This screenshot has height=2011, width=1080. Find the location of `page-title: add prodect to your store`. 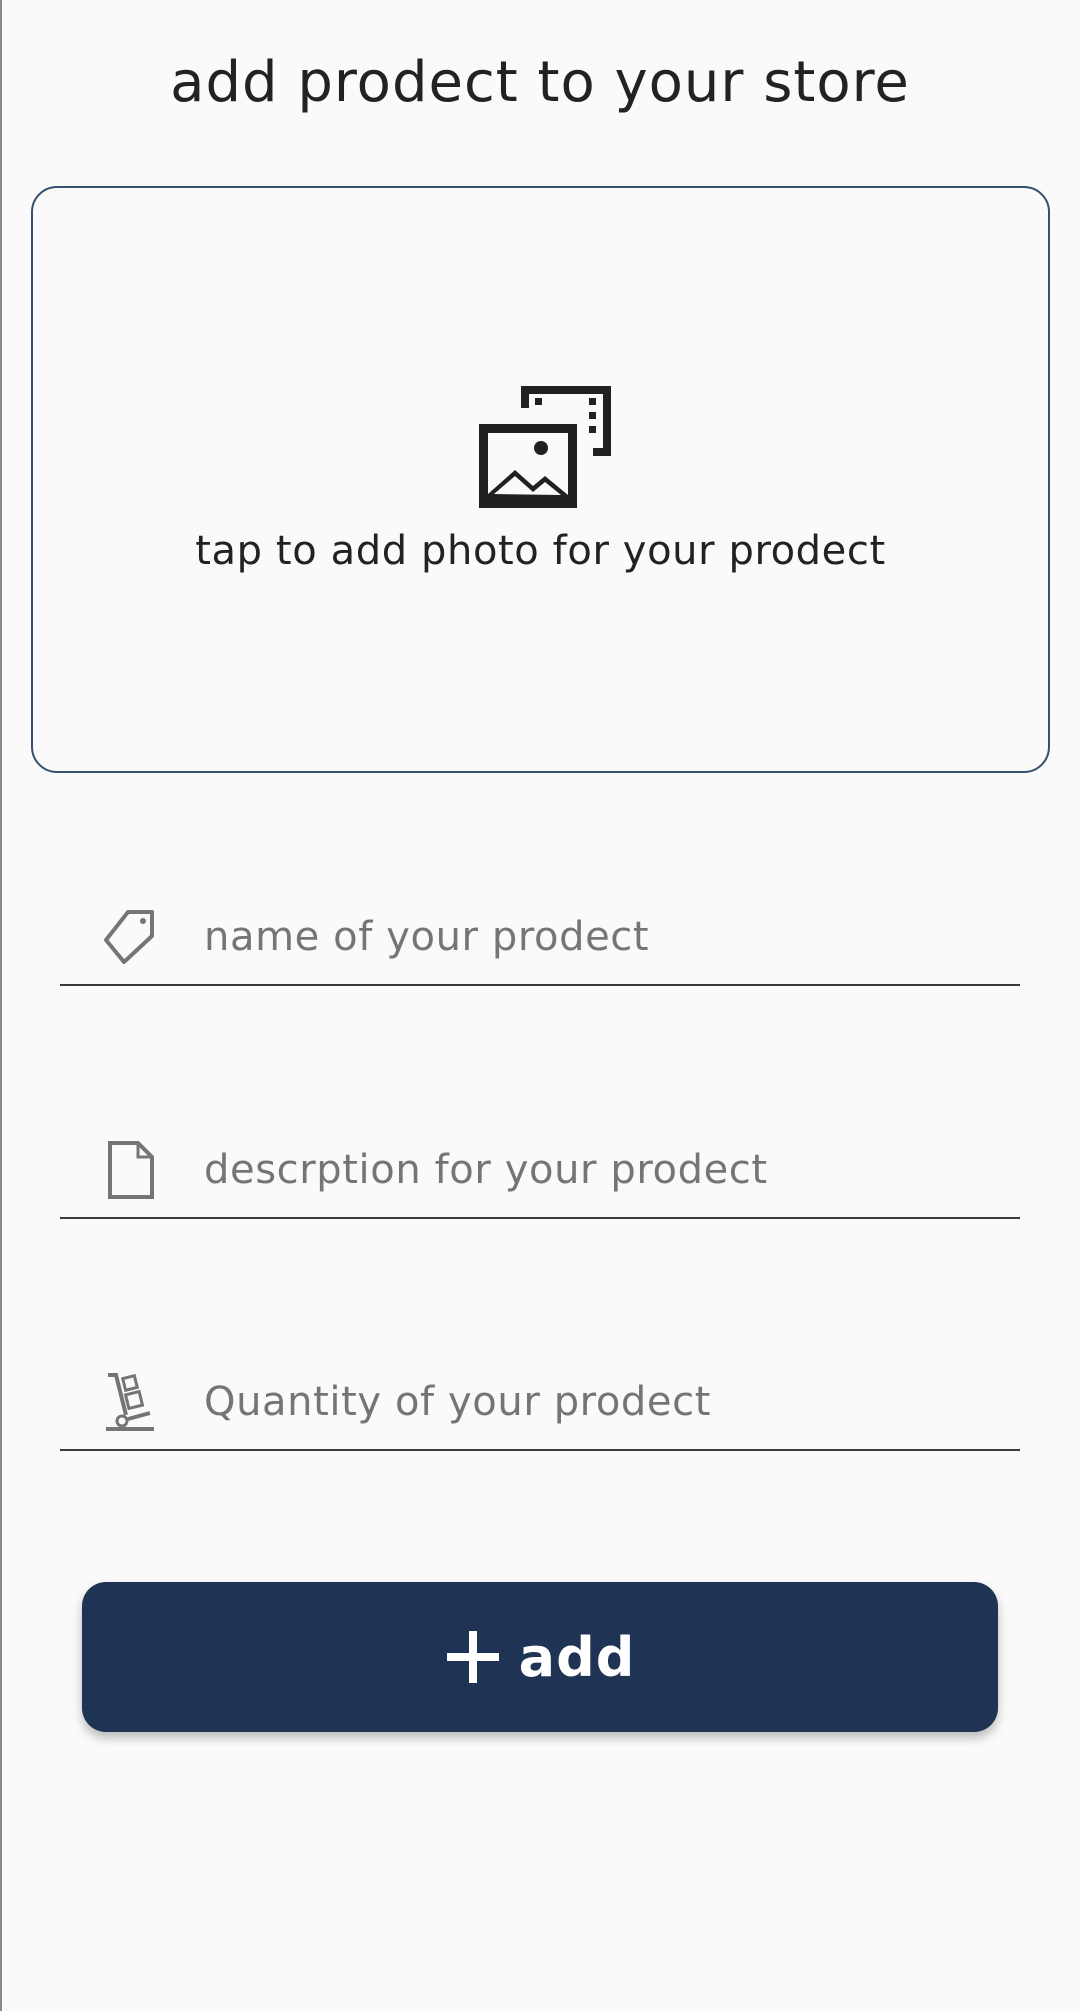

page-title: add prodect to your store is located at coordinates (540, 82).